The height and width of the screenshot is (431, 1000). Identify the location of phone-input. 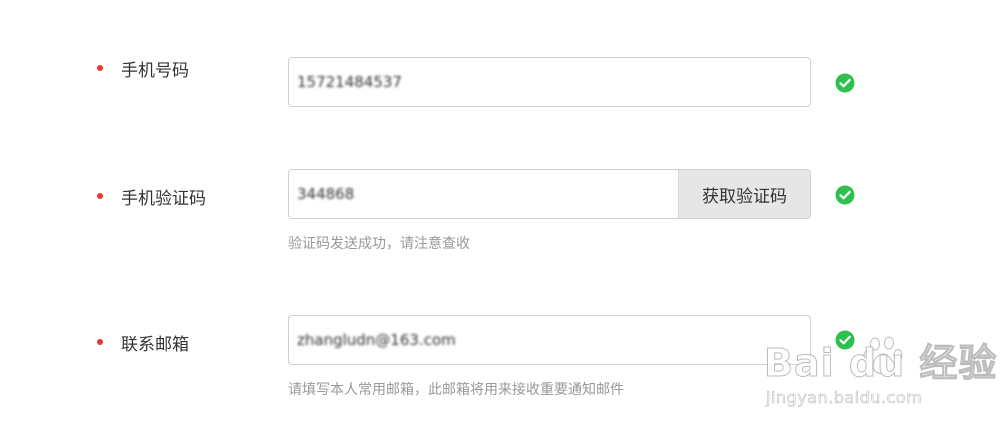
(549, 82).